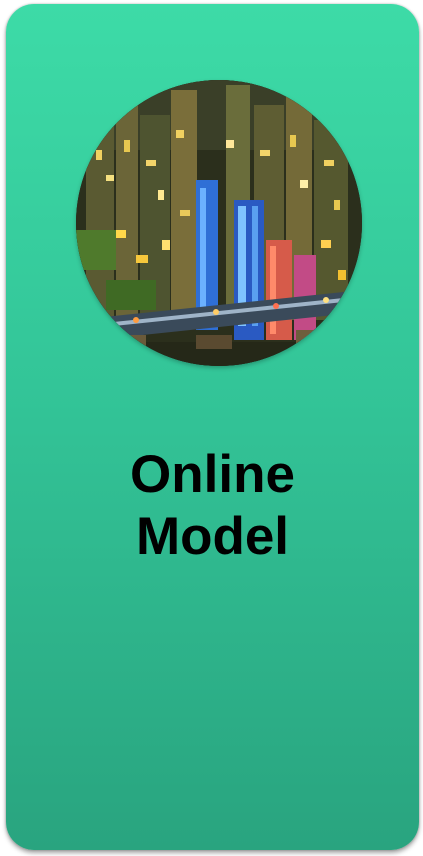 The width and height of the screenshot is (423, 856). I want to click on tile-title-line2: Model, so click(212, 536).